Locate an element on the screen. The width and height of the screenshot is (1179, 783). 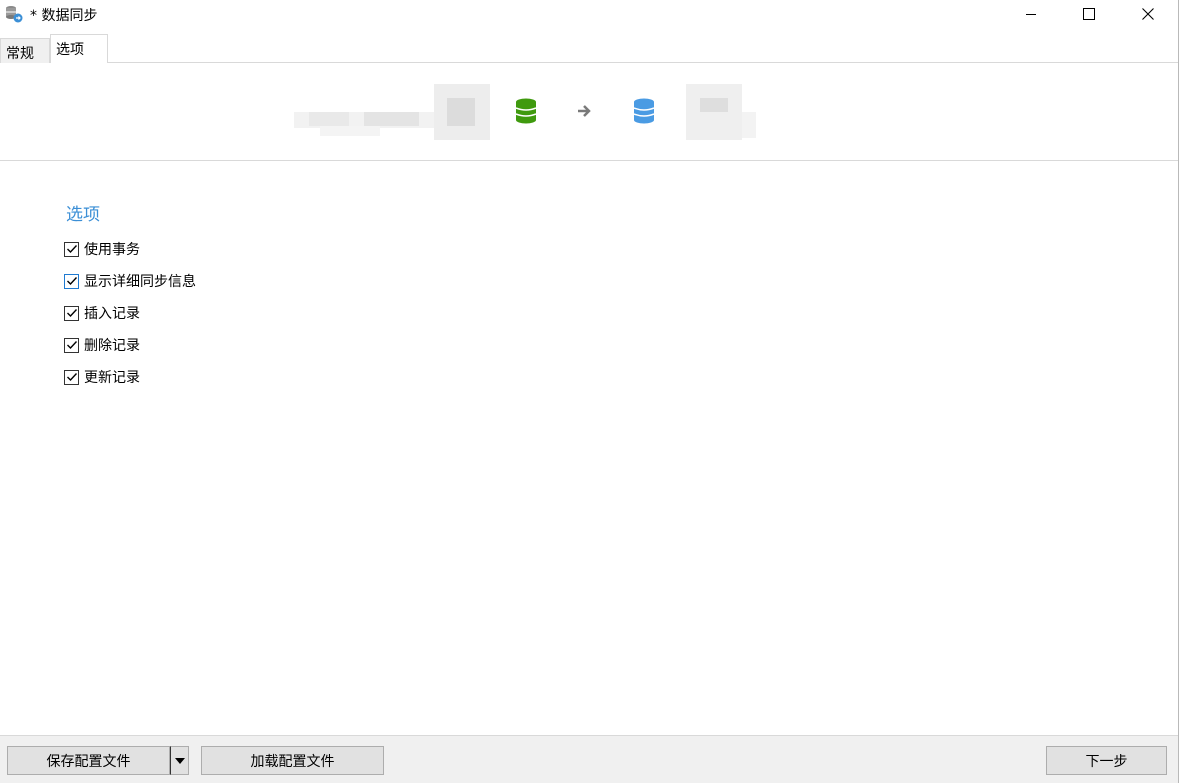
option-use-transaction: 使用事务 is located at coordinates (102, 249).